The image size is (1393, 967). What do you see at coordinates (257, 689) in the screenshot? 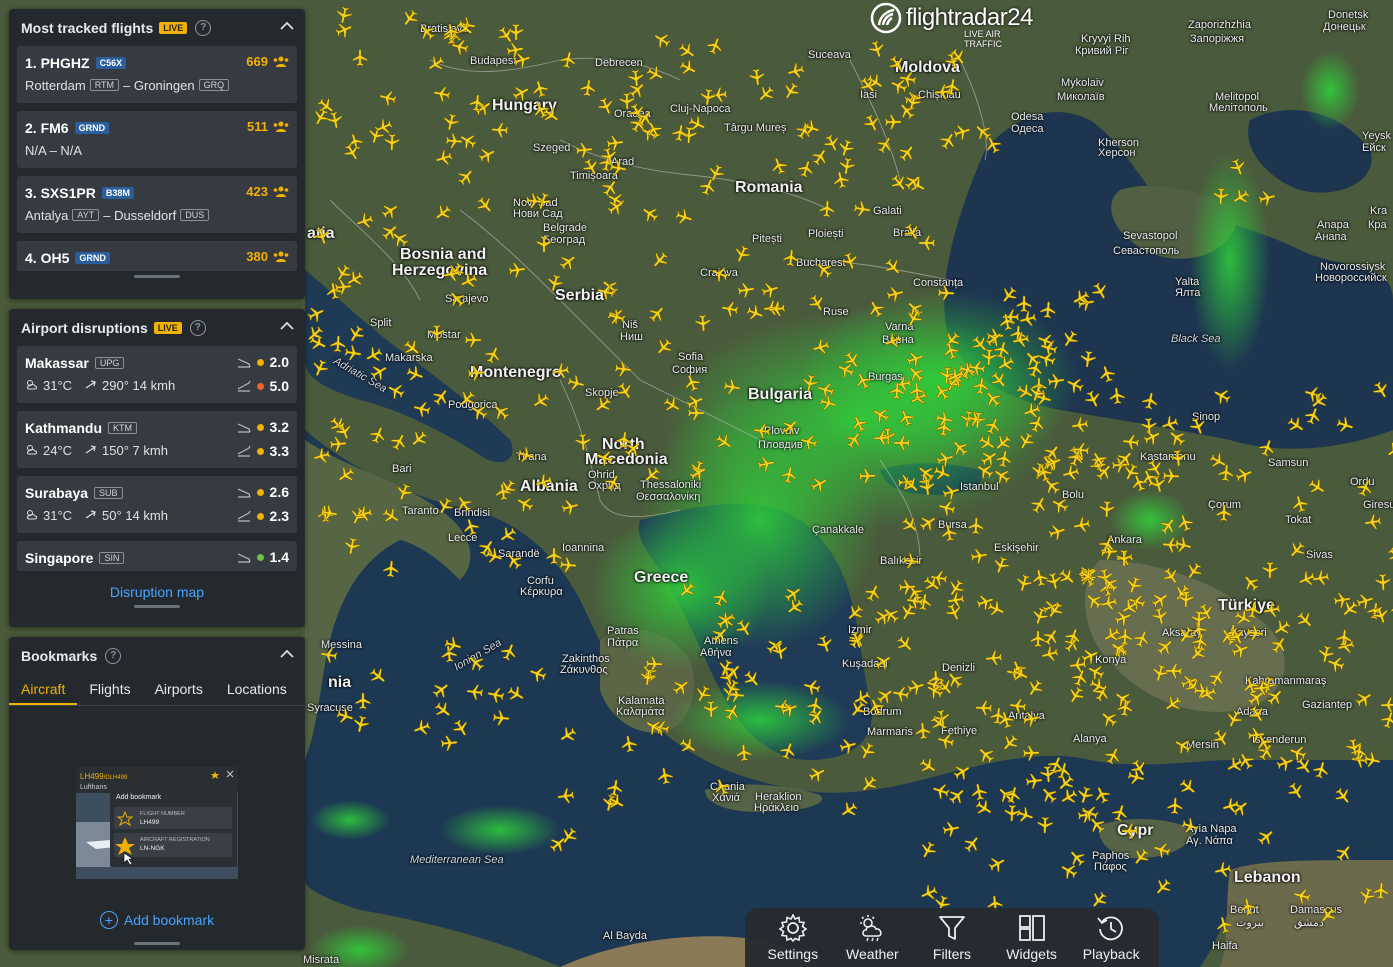
I see `tab-locations: Locations` at bounding box center [257, 689].